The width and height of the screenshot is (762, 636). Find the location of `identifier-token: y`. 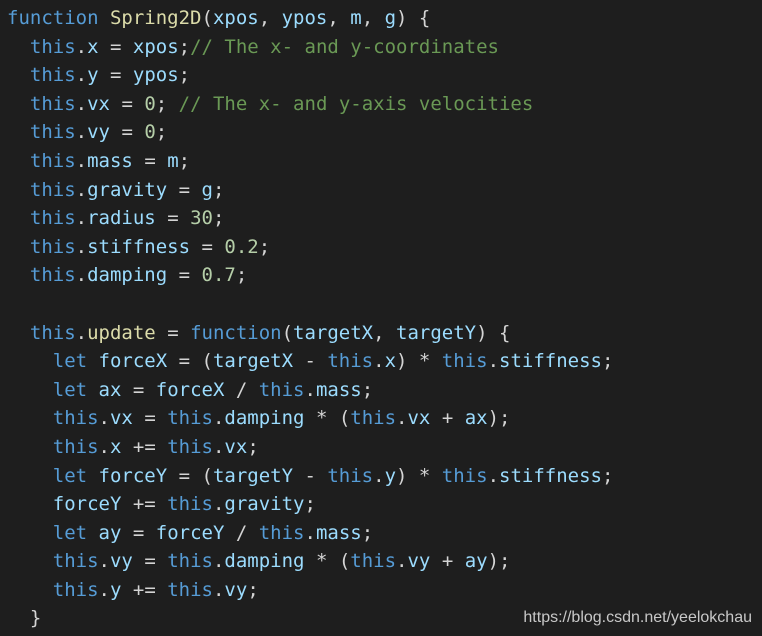

identifier-token: y is located at coordinates (115, 589).